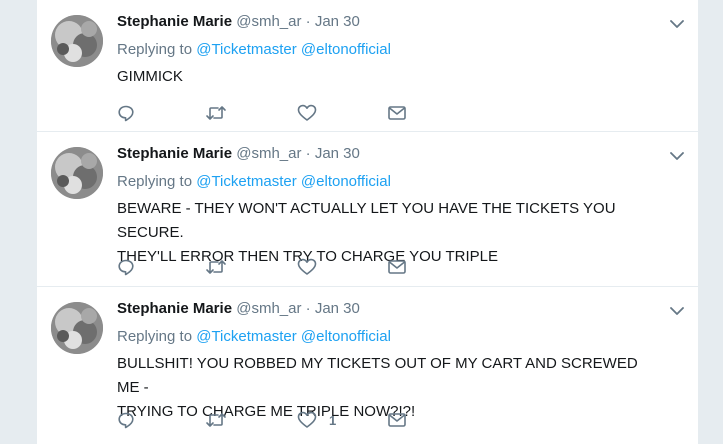  I want to click on tweet-text: GIMMICK, so click(389, 77).